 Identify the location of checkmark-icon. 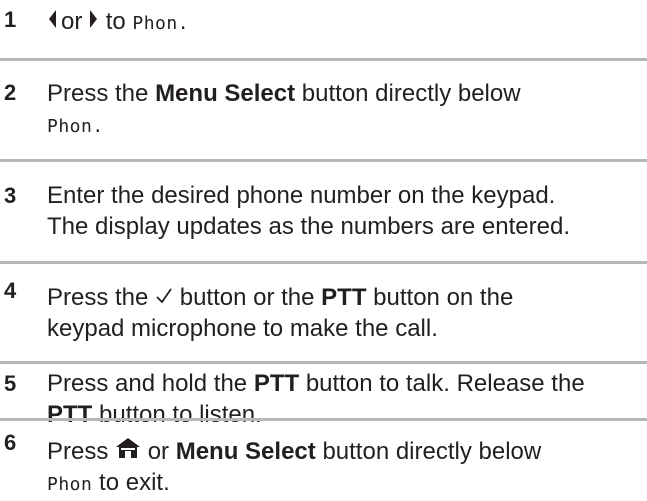
(164, 297).